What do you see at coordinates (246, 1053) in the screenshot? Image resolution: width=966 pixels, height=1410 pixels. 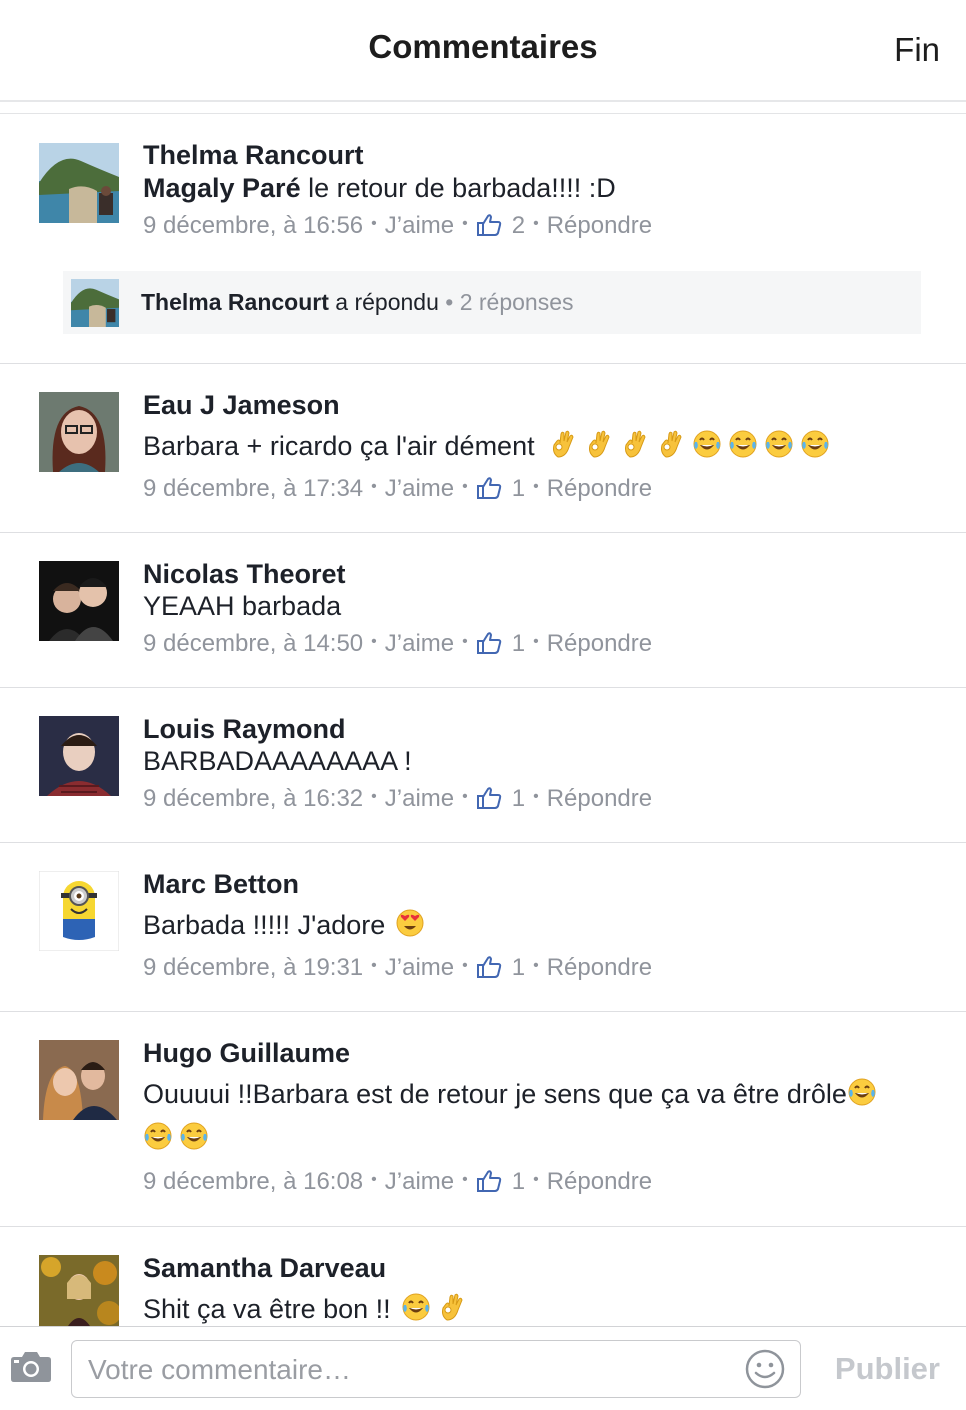 I see `comment-author: Hugo Guillaume` at bounding box center [246, 1053].